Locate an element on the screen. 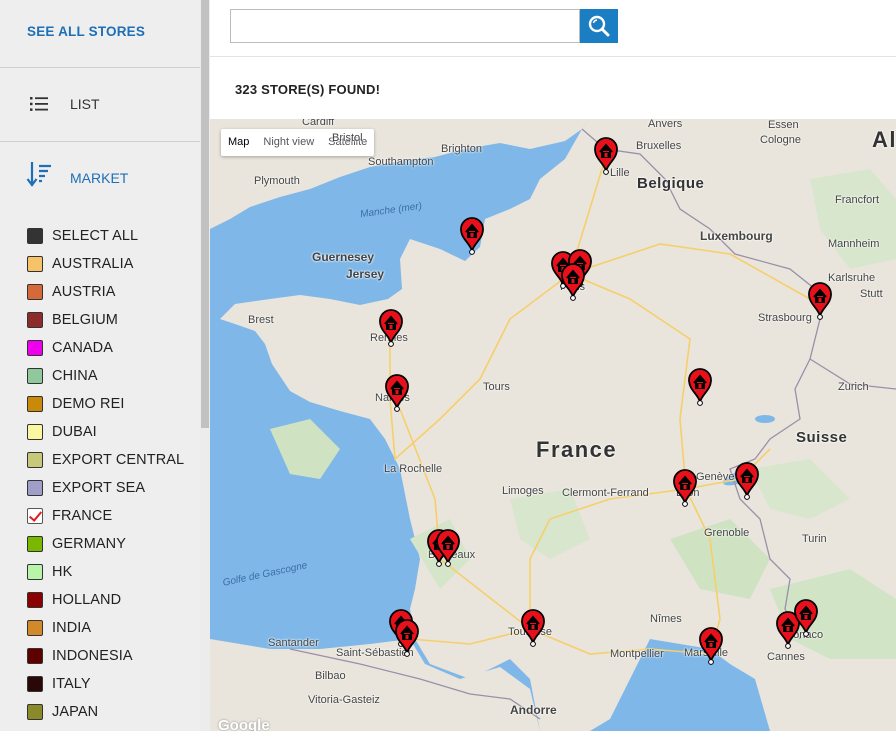  sidebar-scrollbar is located at coordinates (205, 365).